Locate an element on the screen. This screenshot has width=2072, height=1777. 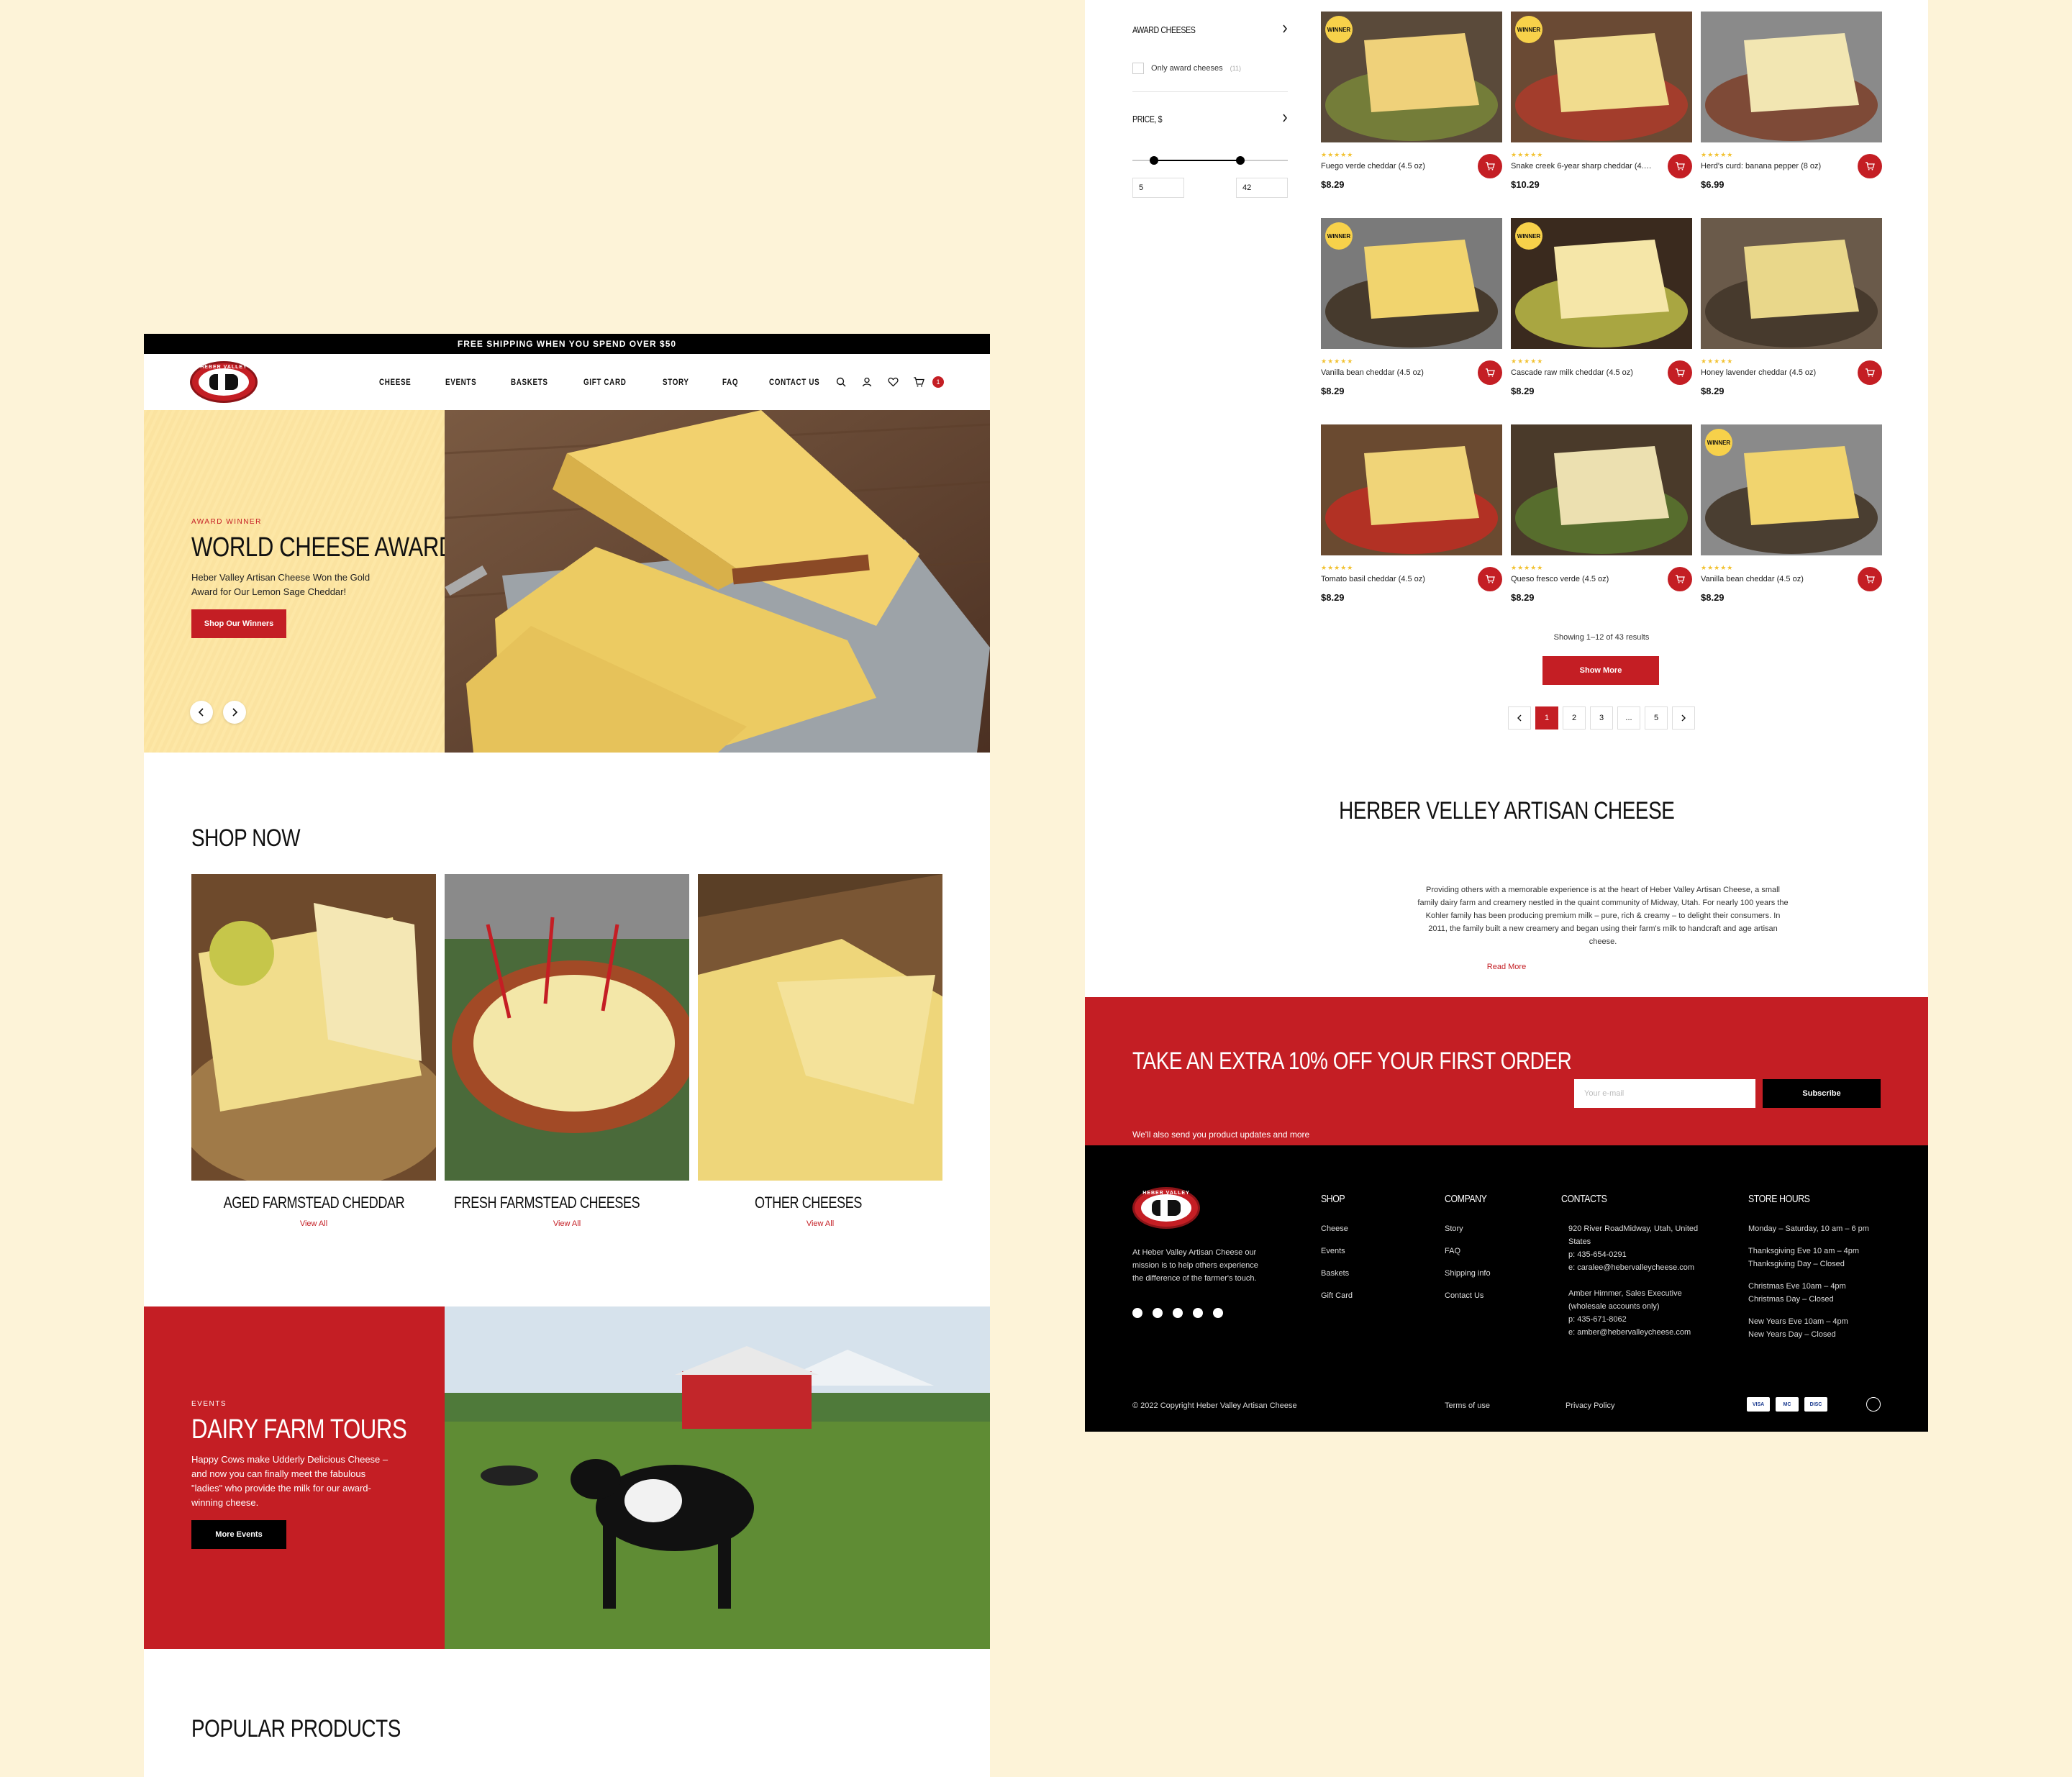
footer-link: Baskets is located at coordinates (1337, 1273).